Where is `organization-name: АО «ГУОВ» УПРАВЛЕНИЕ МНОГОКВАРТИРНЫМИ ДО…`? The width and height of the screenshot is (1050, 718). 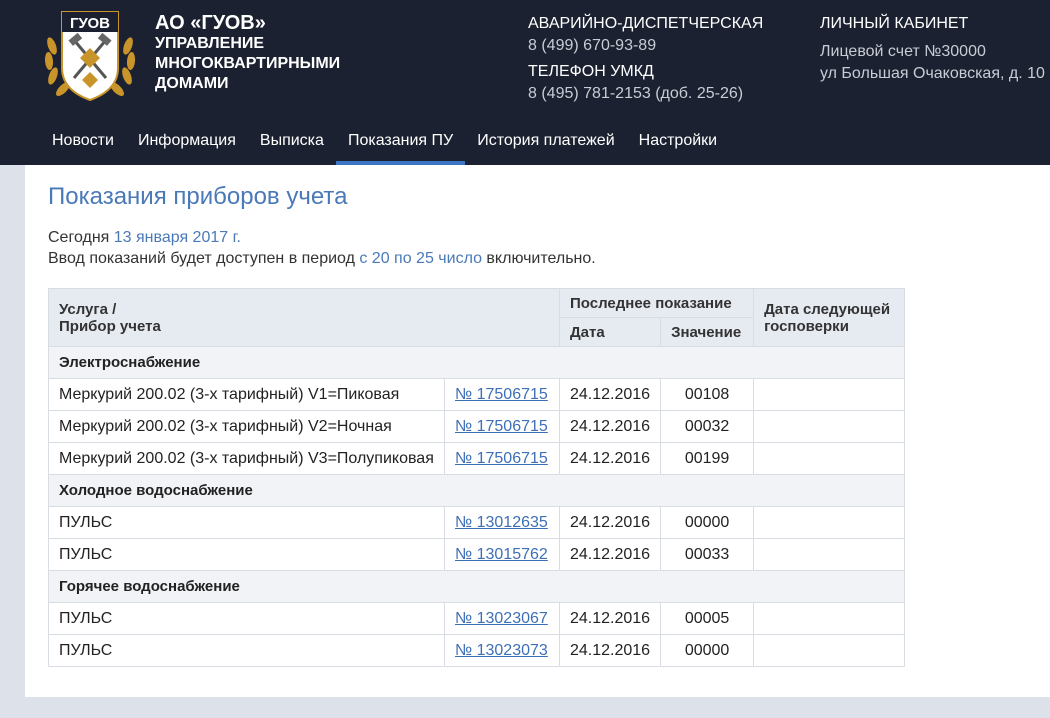
organization-name: АО «ГУОВ» УПРАВЛЕНИЕ МНОГОКВАРТИРНЫМИ ДО… is located at coordinates (247, 53).